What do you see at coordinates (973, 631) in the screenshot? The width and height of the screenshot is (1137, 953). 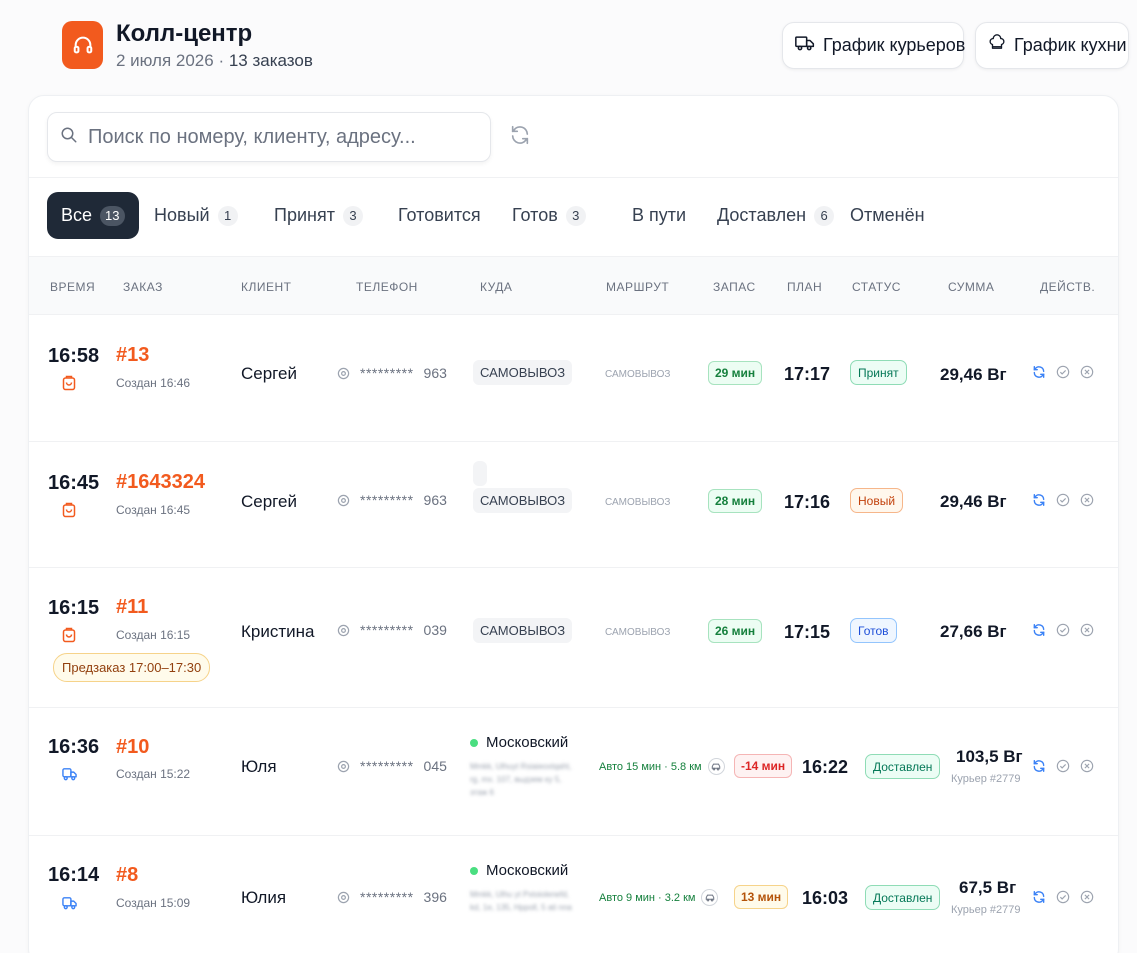 I see `order-sum: 27,66 Вг` at bounding box center [973, 631].